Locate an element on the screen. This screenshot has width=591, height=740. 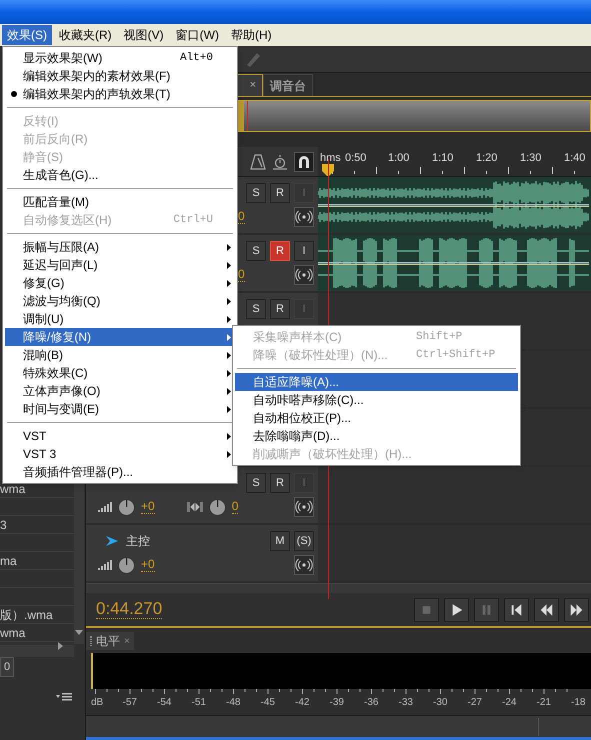
level-tab: 电平 × is located at coordinates (110, 641).